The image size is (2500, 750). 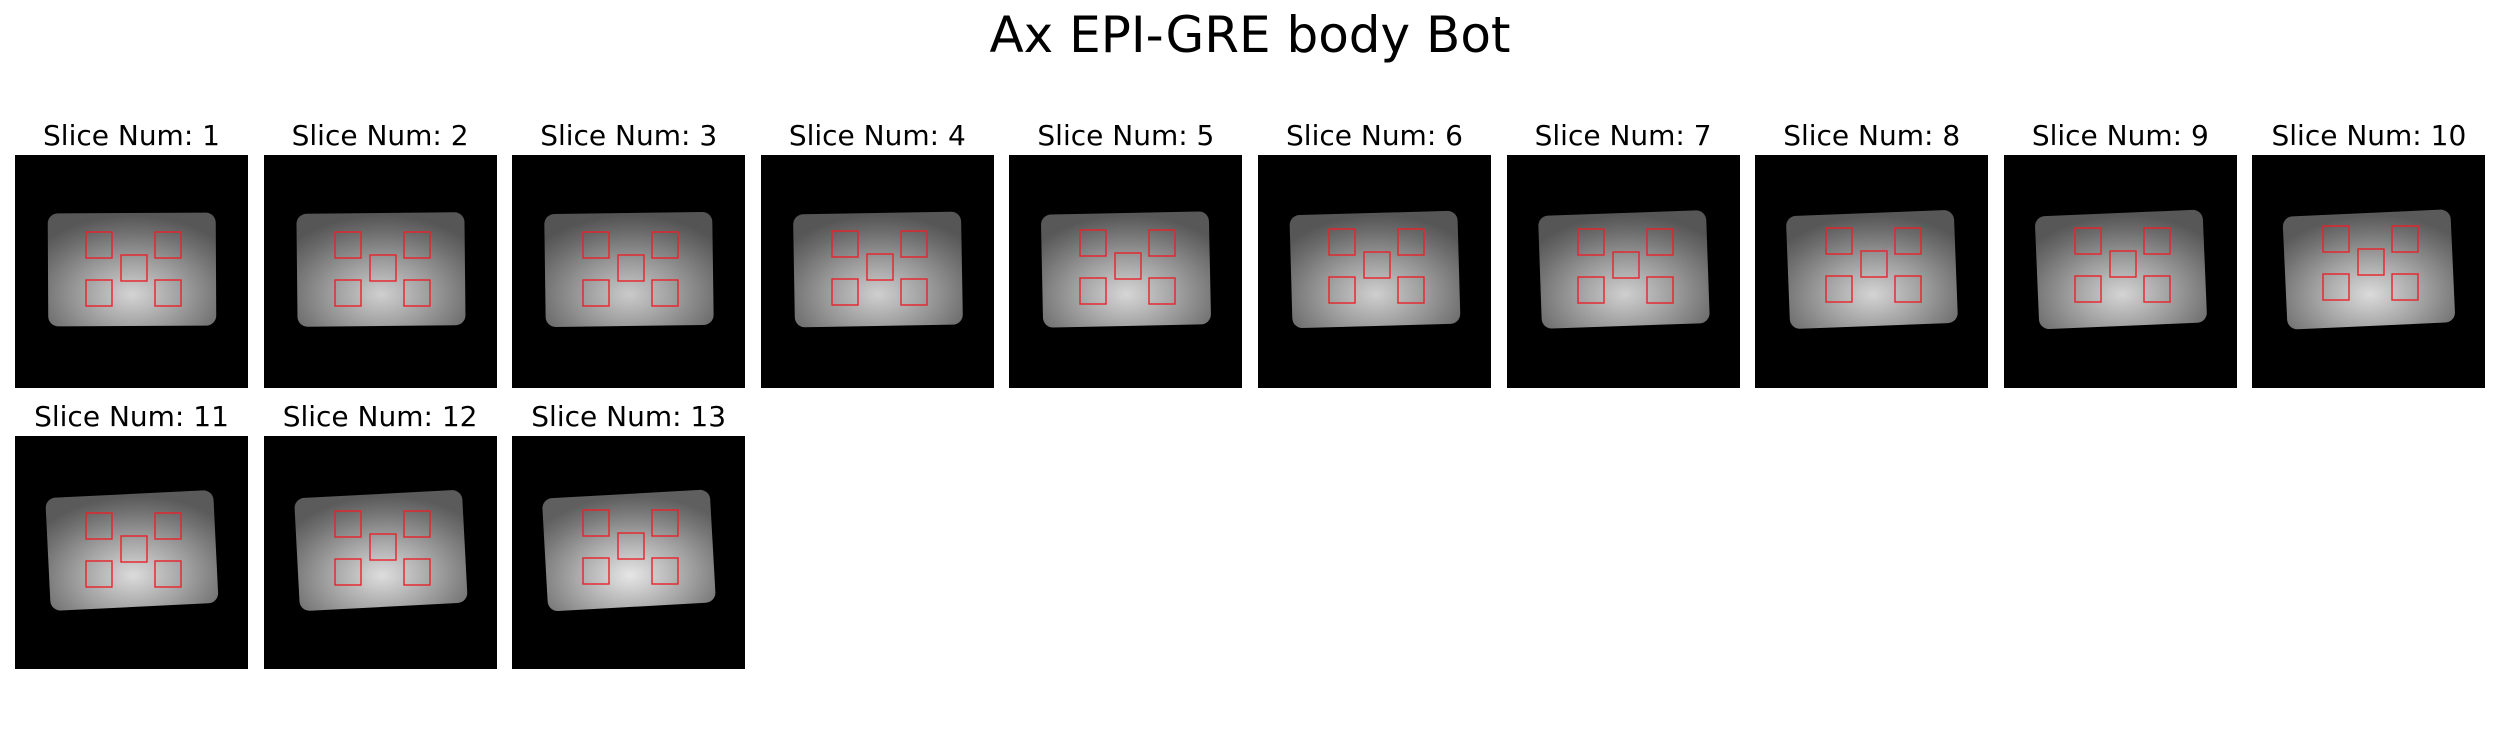 I want to click on slice-panel: Slice Num: 3, so click(x=629, y=253).